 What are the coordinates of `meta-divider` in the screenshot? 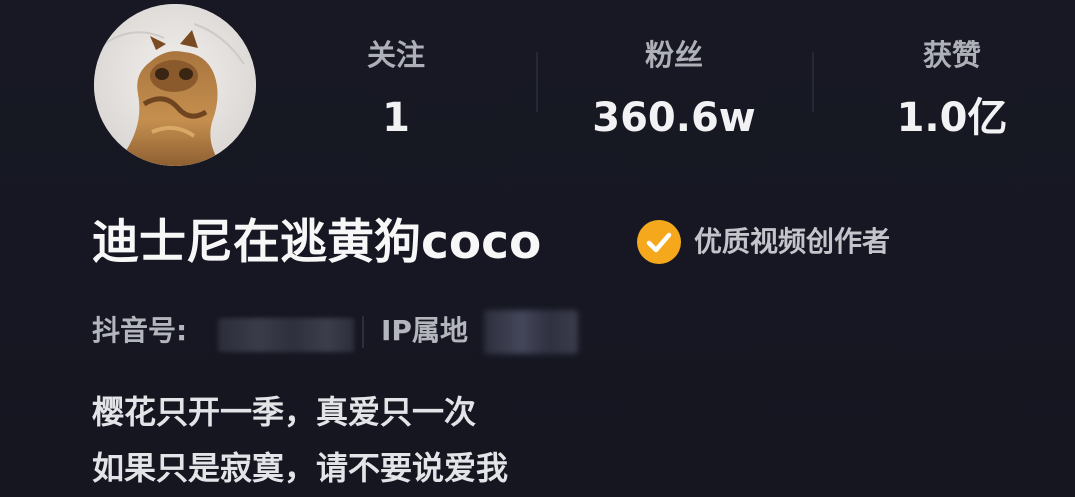 It's located at (363, 332).